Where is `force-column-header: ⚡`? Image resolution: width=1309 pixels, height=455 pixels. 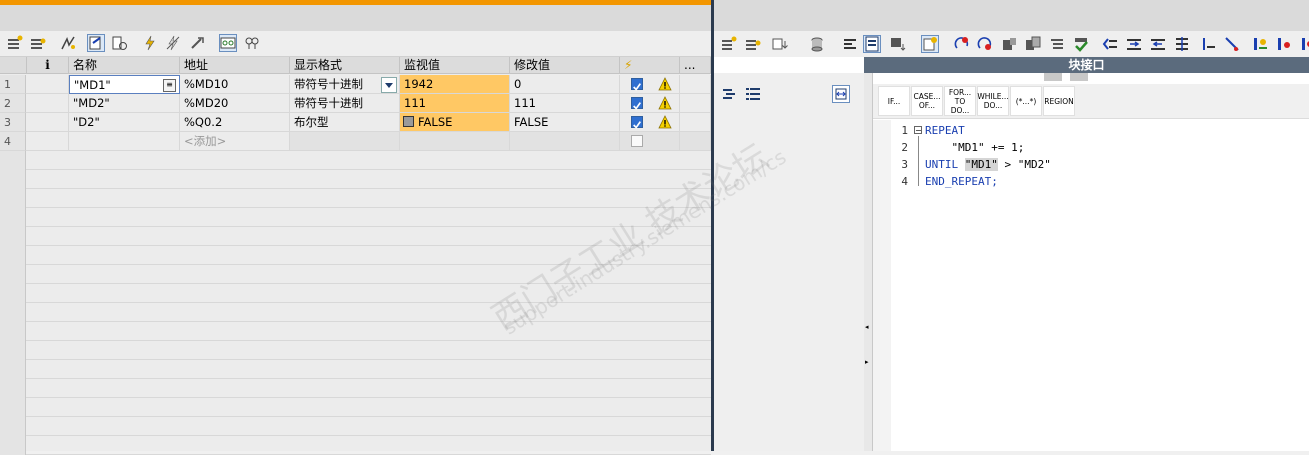 force-column-header: ⚡ is located at coordinates (650, 65).